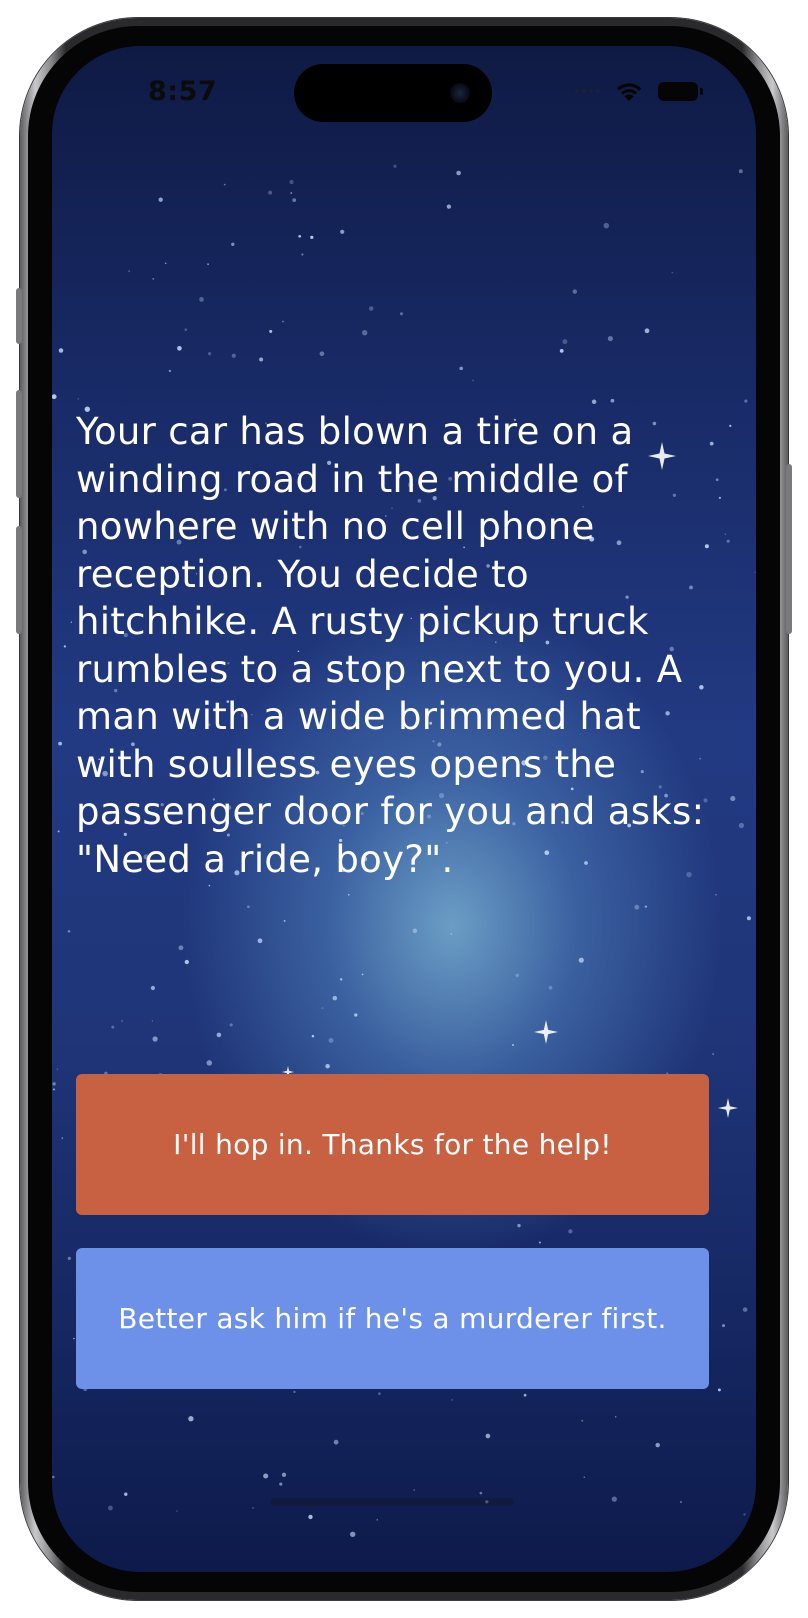  I want to click on battery-icon, so click(680, 91).